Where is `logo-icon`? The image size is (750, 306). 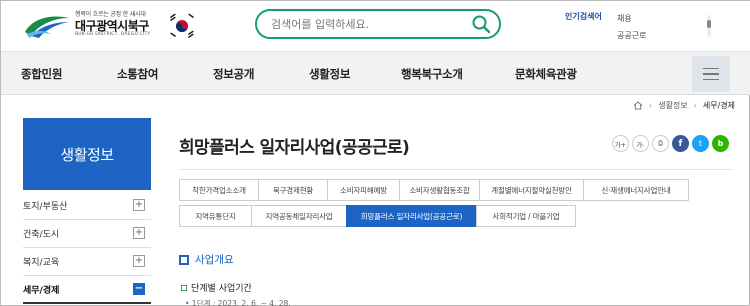
logo-icon is located at coordinates (47, 27).